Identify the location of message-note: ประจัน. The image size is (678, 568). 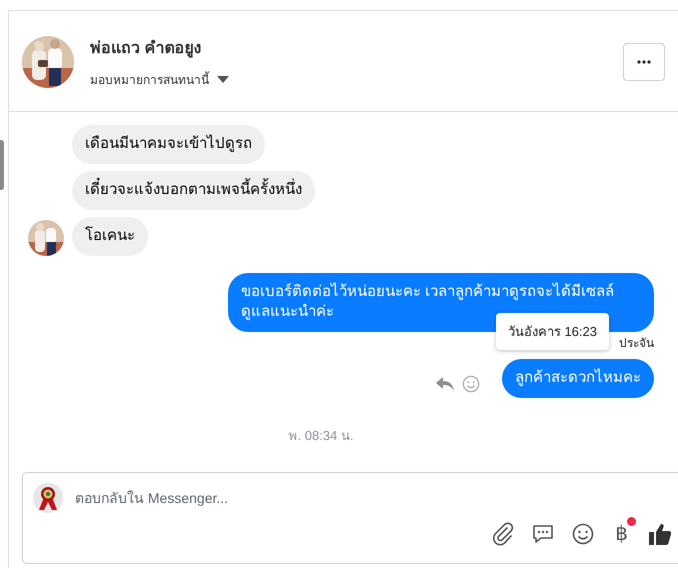
(636, 343).